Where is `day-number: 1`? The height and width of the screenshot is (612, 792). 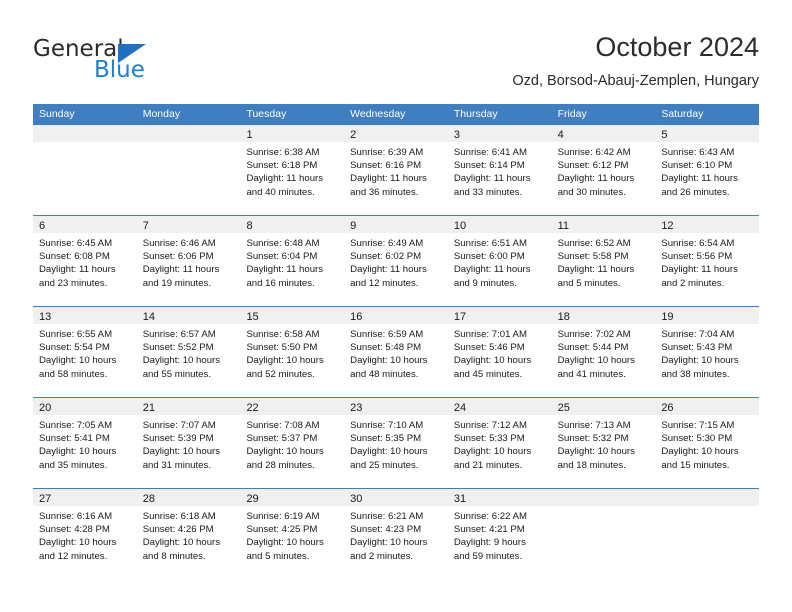 day-number: 1 is located at coordinates (249, 135).